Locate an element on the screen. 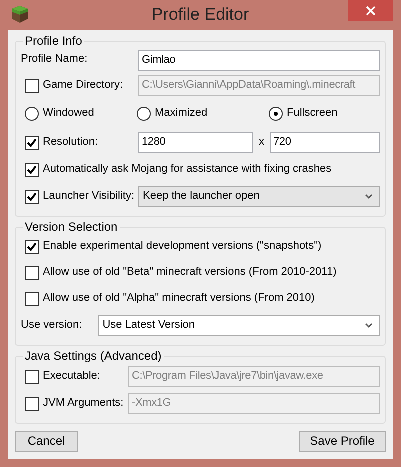 The image size is (401, 467). checkbox-label: Allow use of old "Beta" minecraft versions (From 2010-2011) is located at coordinates (190, 273).